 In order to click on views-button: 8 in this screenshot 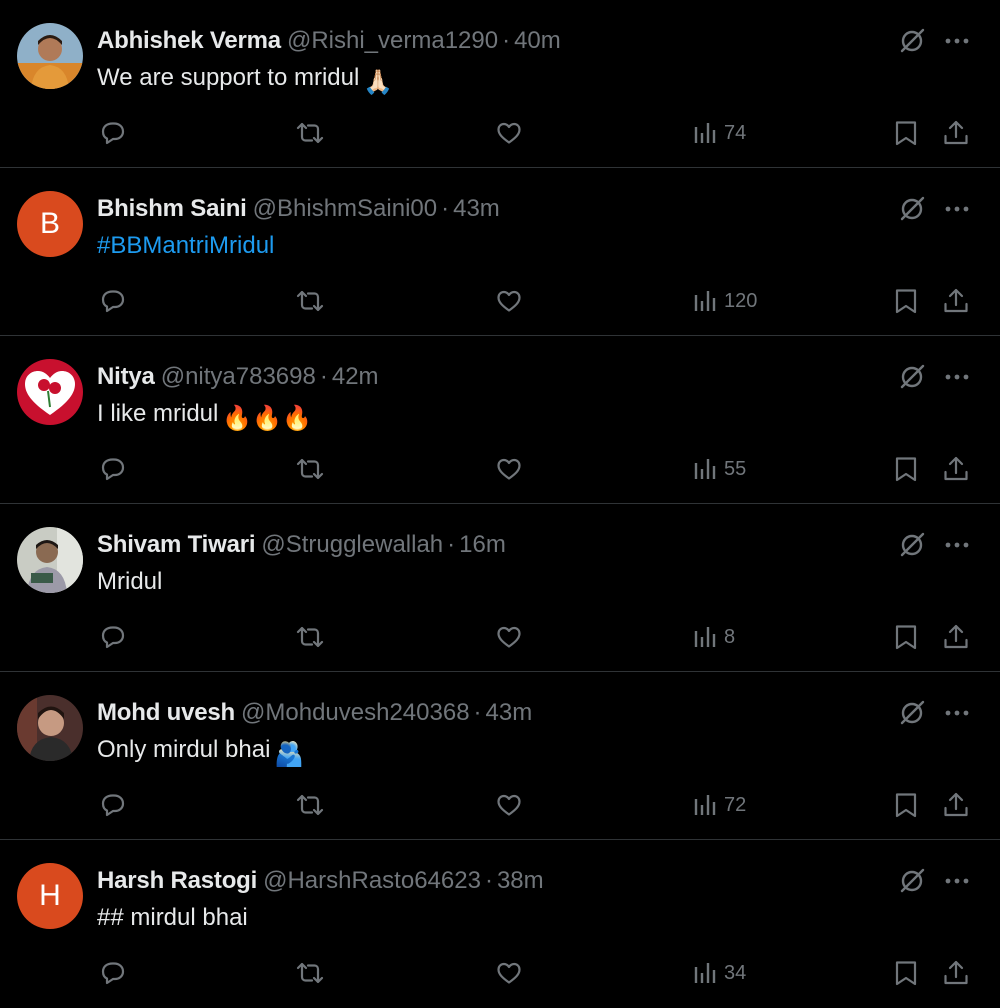, I will do `click(713, 637)`.